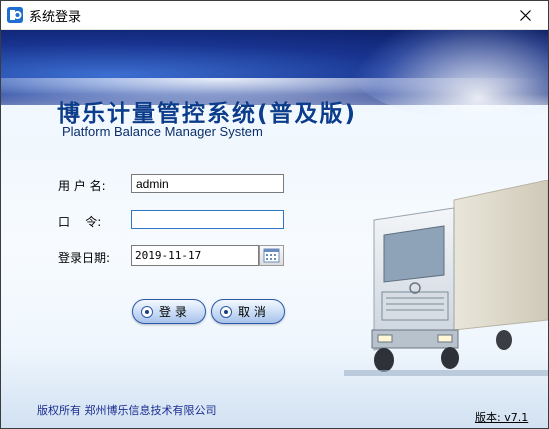  Describe the element at coordinates (80, 222) in the screenshot. I see `password-label: 口 令:` at that location.